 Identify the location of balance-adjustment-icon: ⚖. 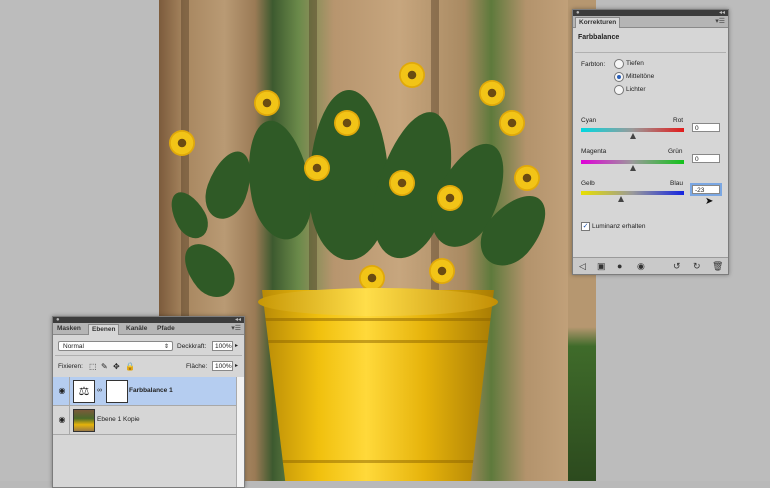
(84, 391).